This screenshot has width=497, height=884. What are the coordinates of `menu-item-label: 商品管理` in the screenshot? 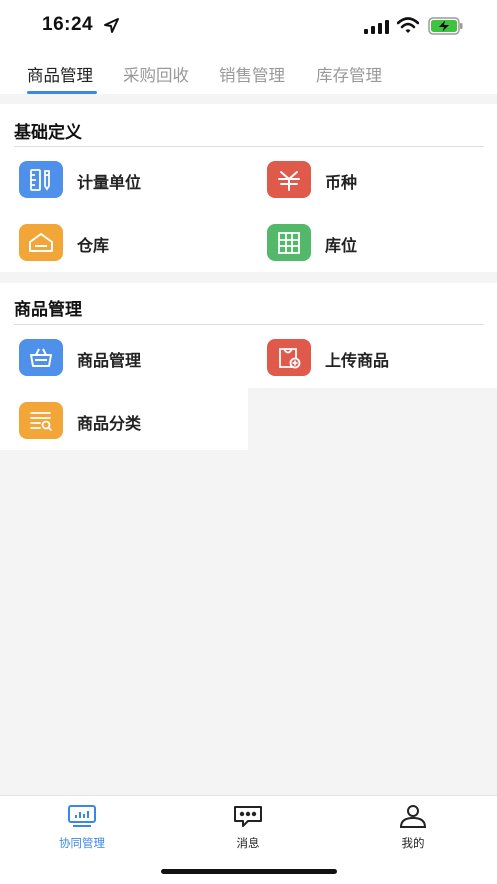 It's located at (109, 360).